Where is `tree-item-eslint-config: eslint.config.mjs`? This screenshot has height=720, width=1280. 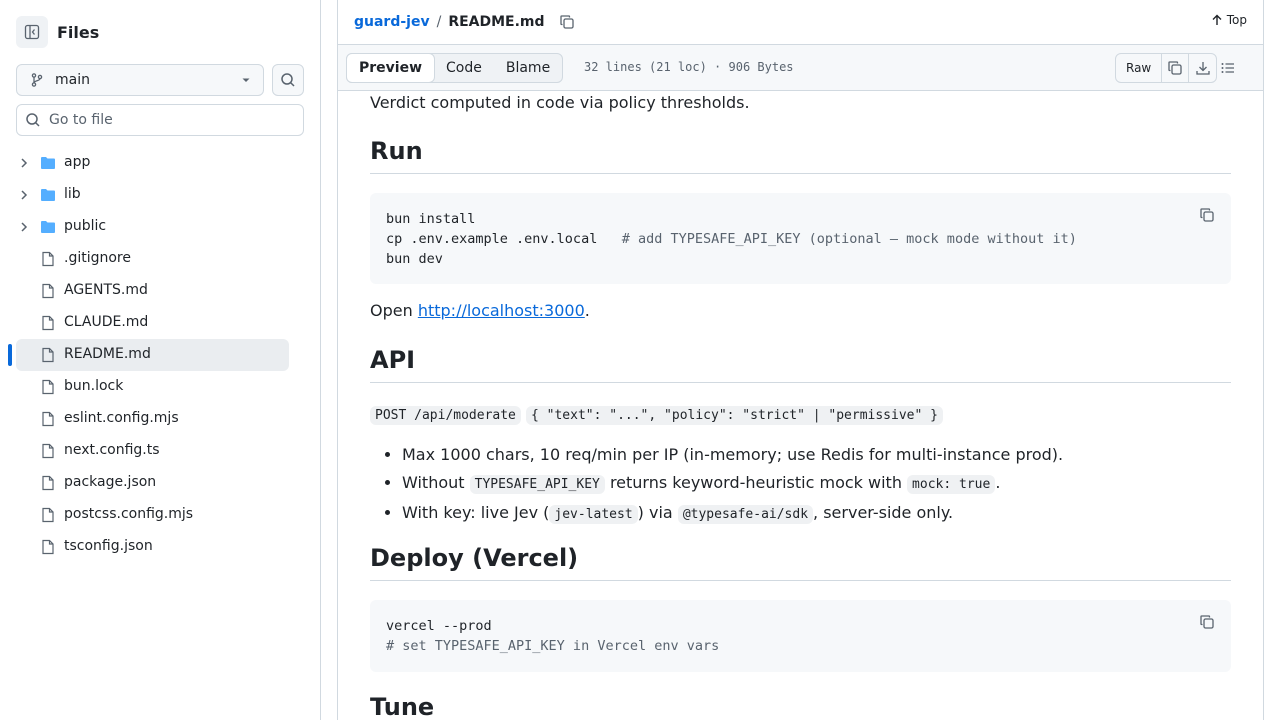
tree-item-eslint-config: eslint.config.mjs is located at coordinates (160, 419).